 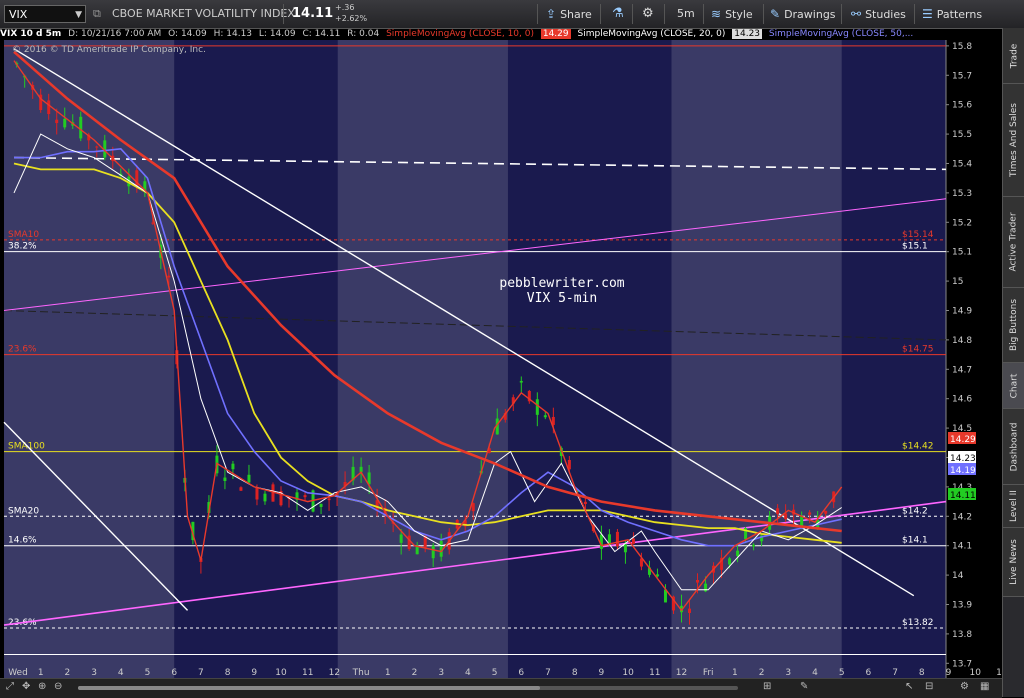 What do you see at coordinates (909, 686) in the screenshot?
I see `cursor-icon: ↖` at bounding box center [909, 686].